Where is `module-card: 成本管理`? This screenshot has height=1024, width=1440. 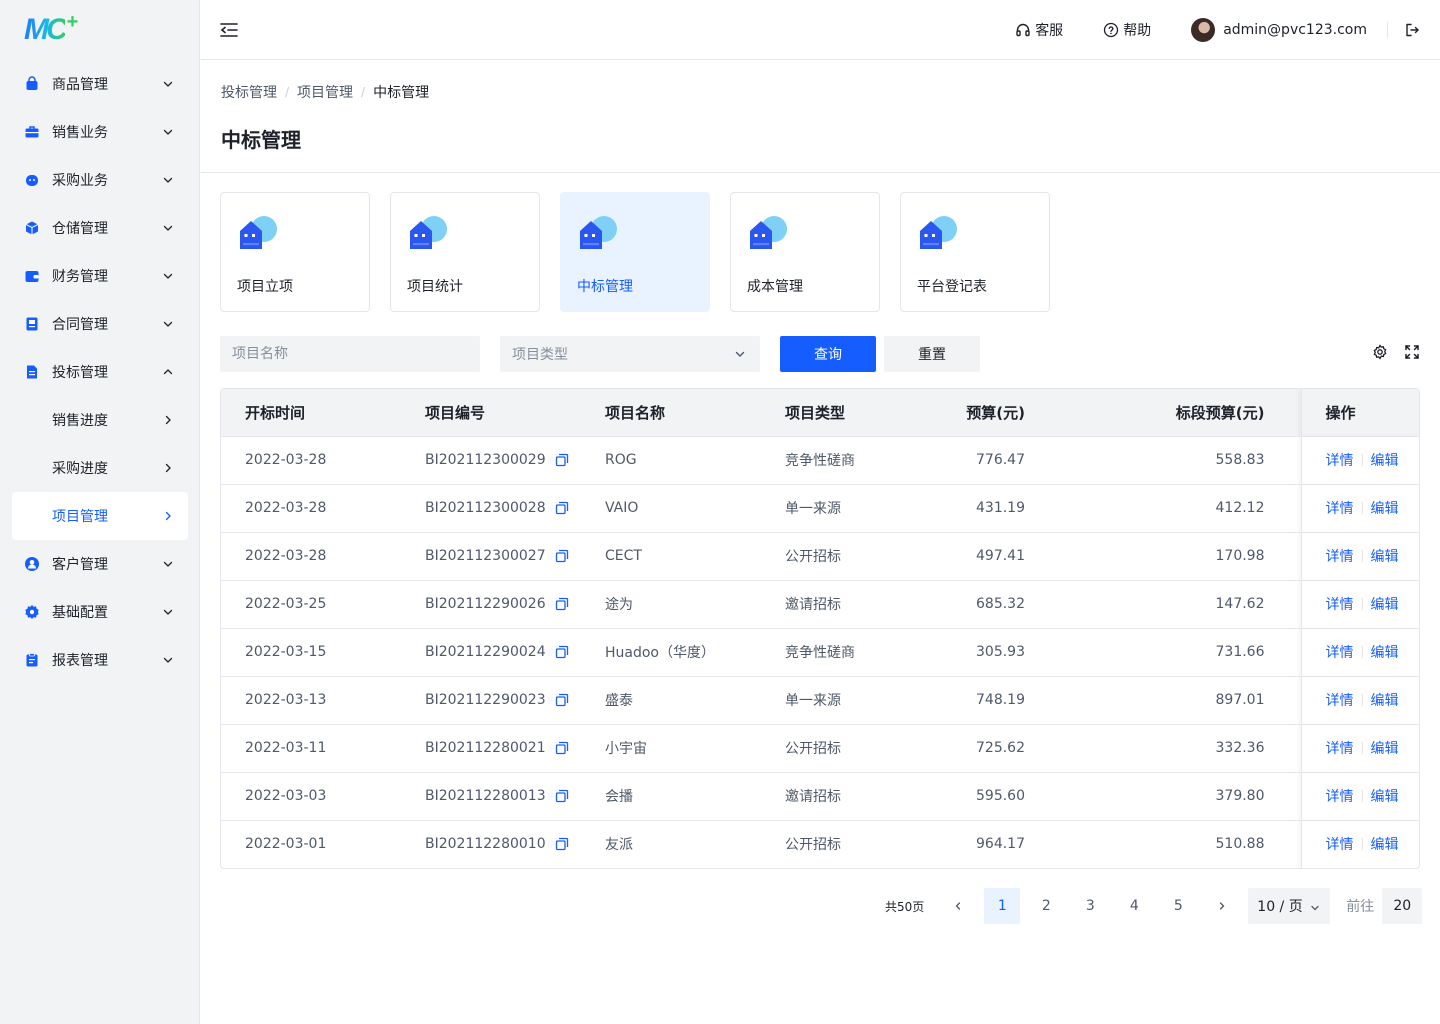 module-card: 成本管理 is located at coordinates (805, 252).